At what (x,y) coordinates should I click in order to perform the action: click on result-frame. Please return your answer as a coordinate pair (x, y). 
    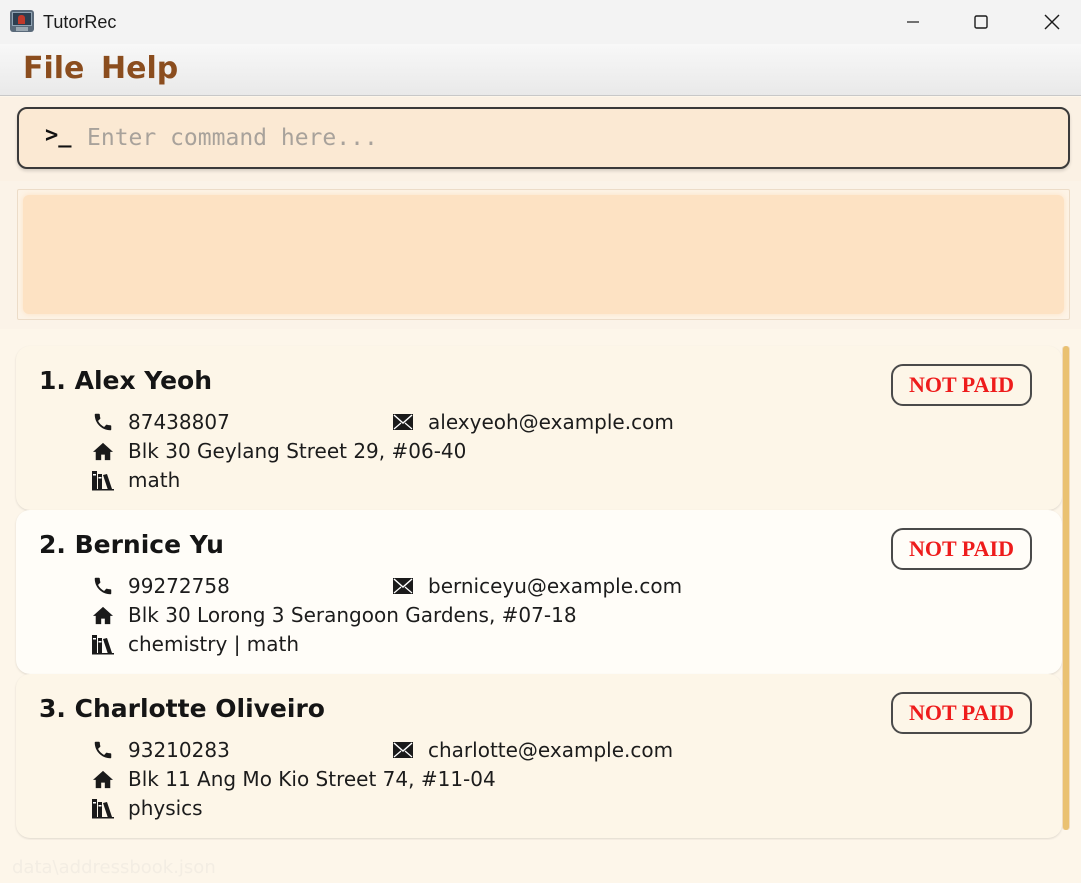
    Looking at the image, I should click on (543, 254).